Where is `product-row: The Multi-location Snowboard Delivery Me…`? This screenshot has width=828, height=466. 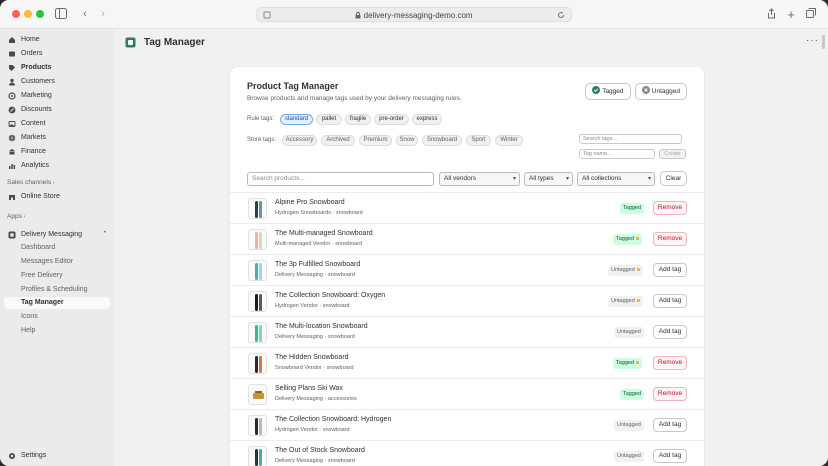
product-row: The Multi-location Snowboard Delivery Me… is located at coordinates (467, 331).